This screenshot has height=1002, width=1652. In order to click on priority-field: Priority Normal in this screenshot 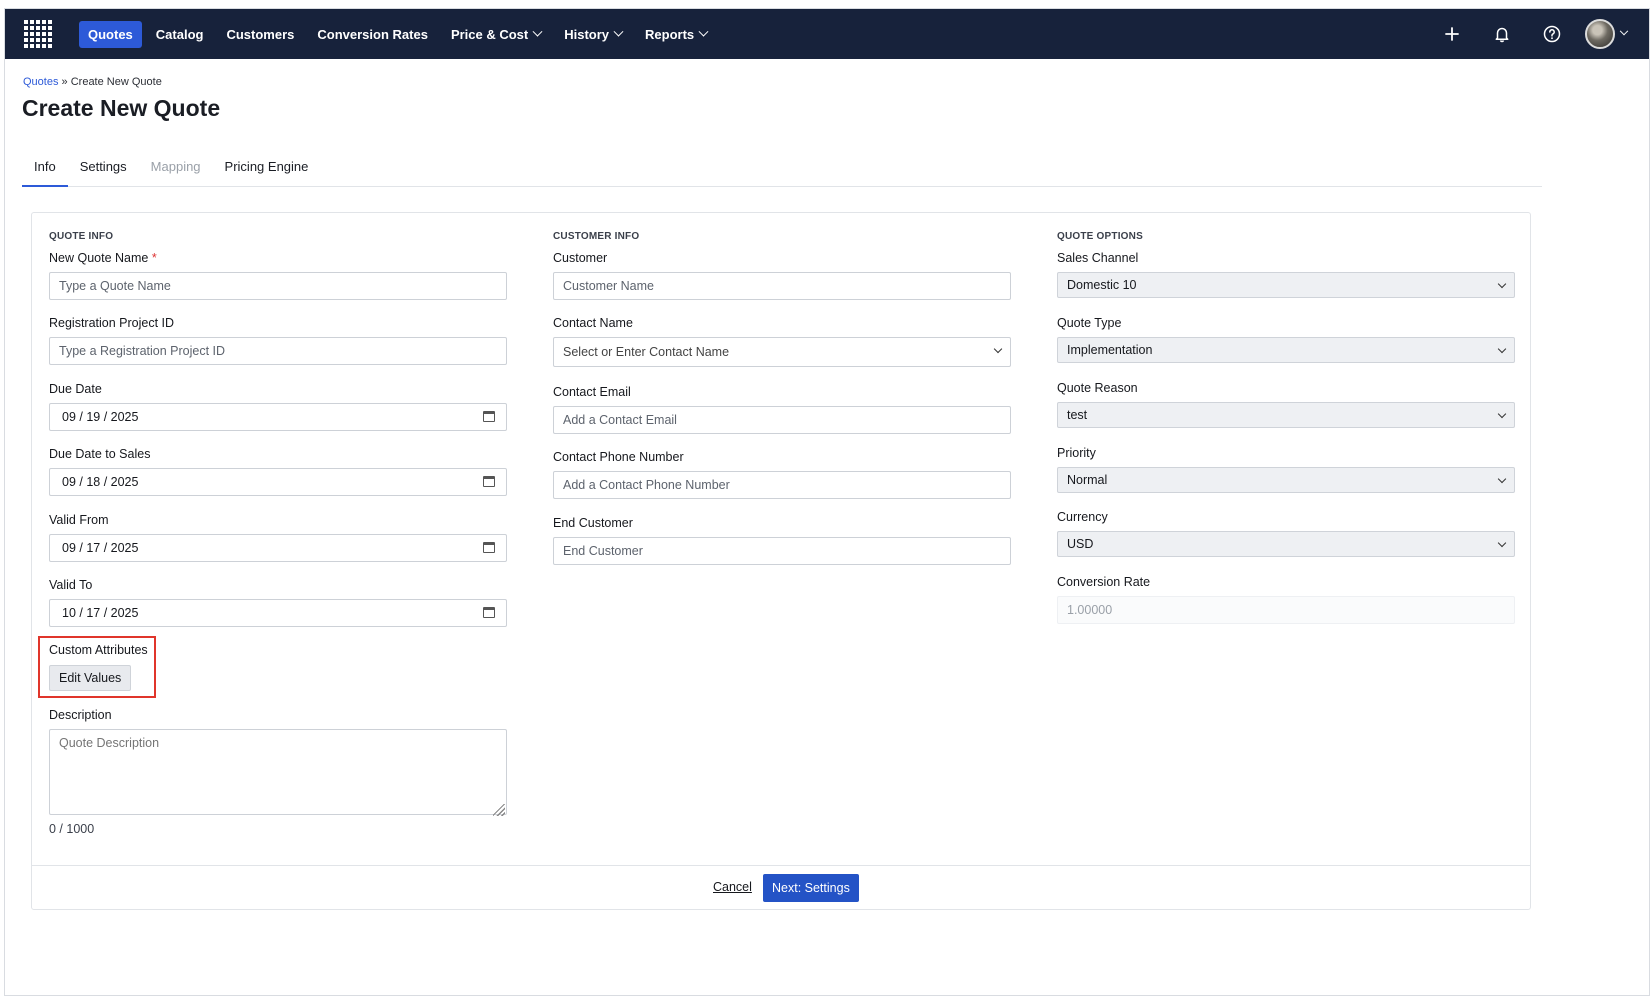, I will do `click(1286, 469)`.